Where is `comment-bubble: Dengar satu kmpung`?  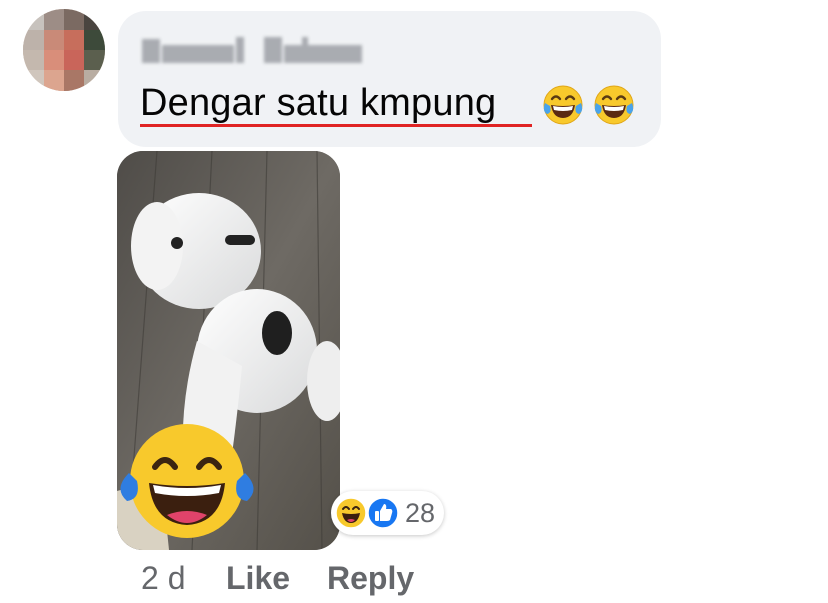 comment-bubble: Dengar satu kmpung is located at coordinates (389, 79).